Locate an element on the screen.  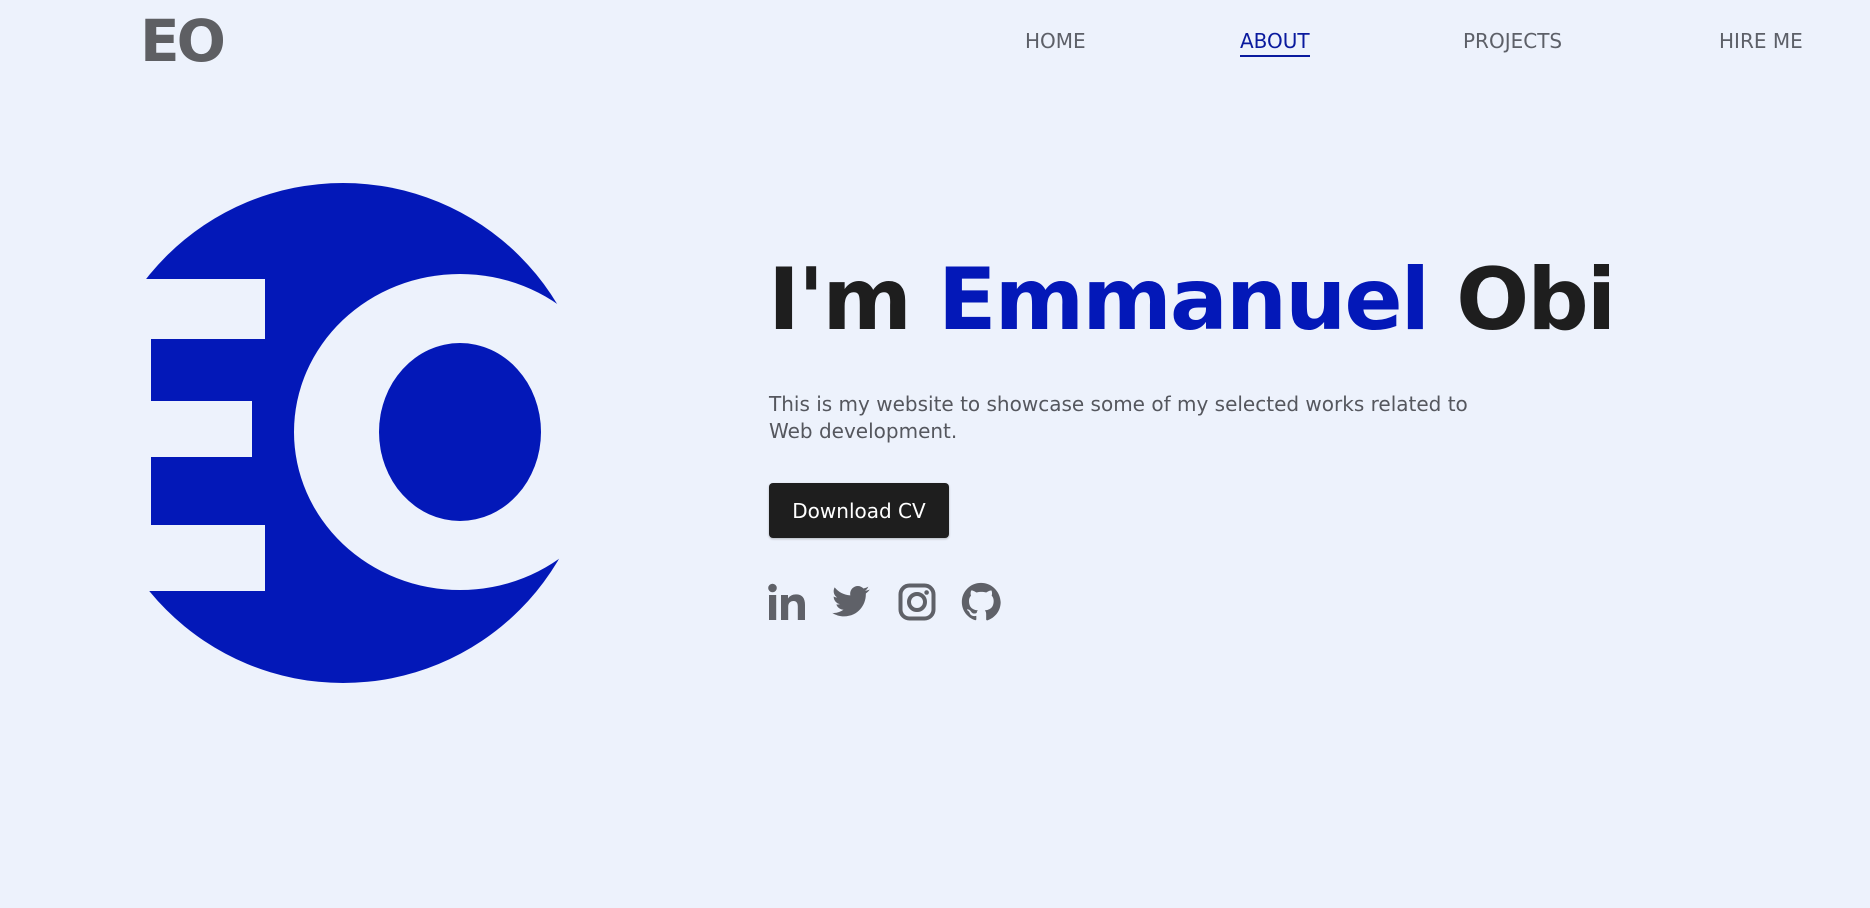
hero-title-name-highlight: Emmanuel is located at coordinates (1183, 300).